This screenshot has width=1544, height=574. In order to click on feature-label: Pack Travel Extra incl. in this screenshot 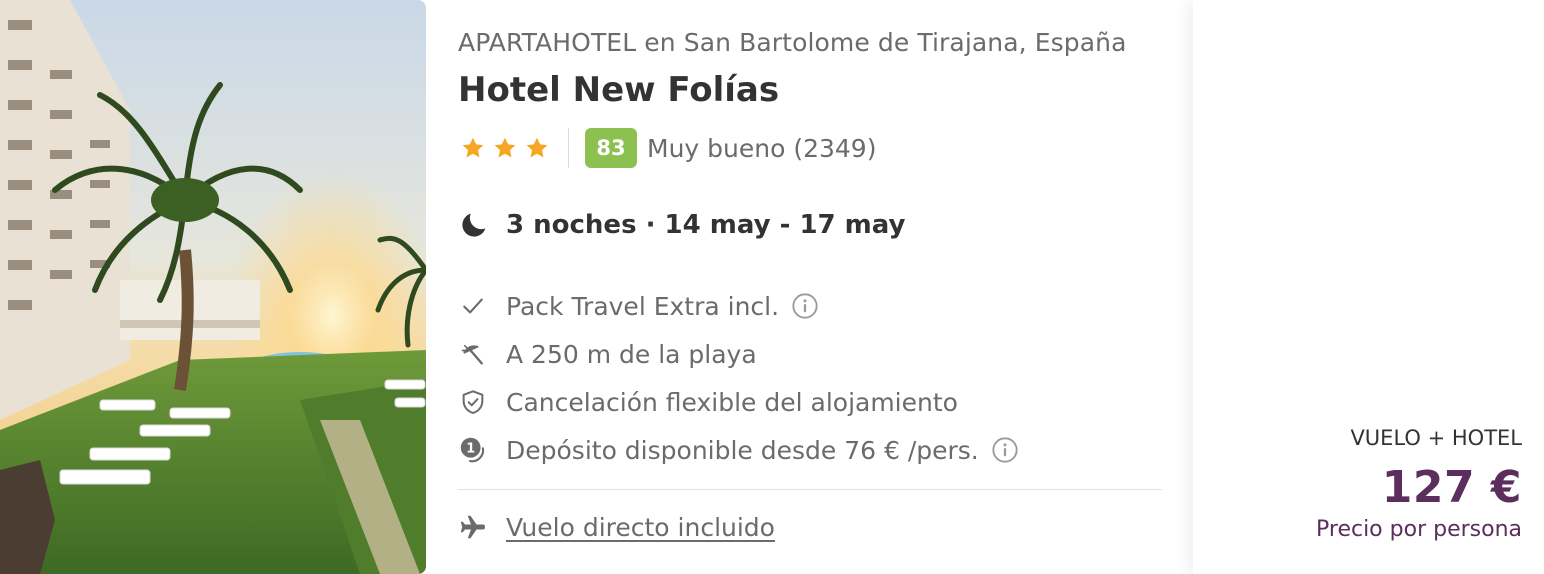, I will do `click(643, 306)`.